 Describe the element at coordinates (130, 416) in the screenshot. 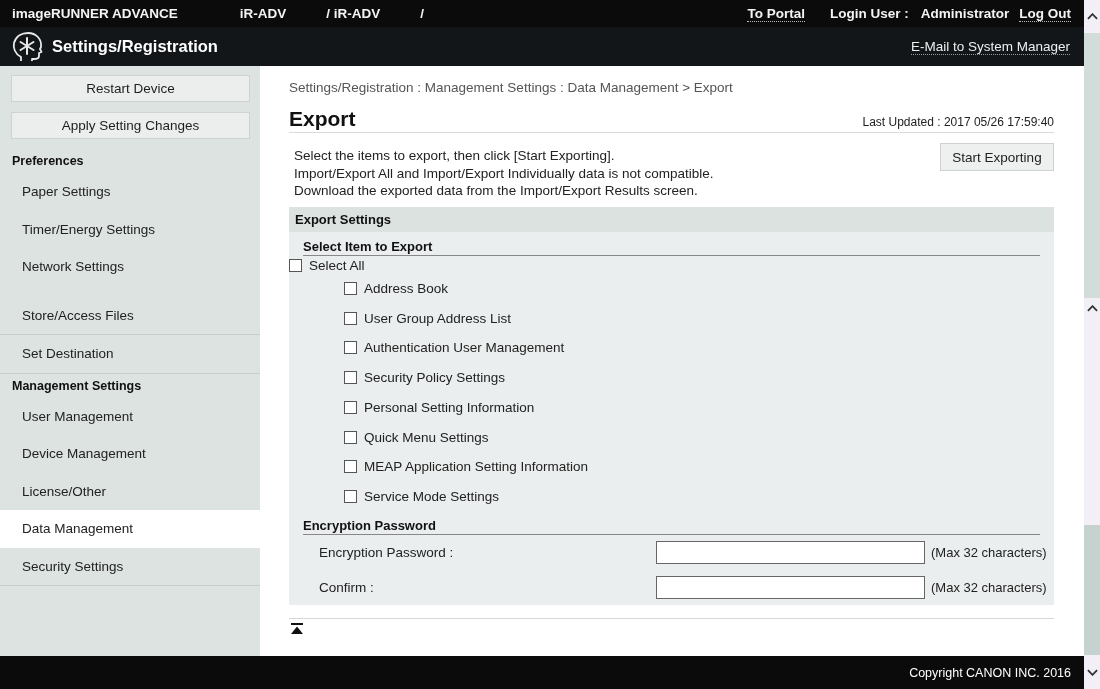

I see `sidebar-item: User Management` at that location.